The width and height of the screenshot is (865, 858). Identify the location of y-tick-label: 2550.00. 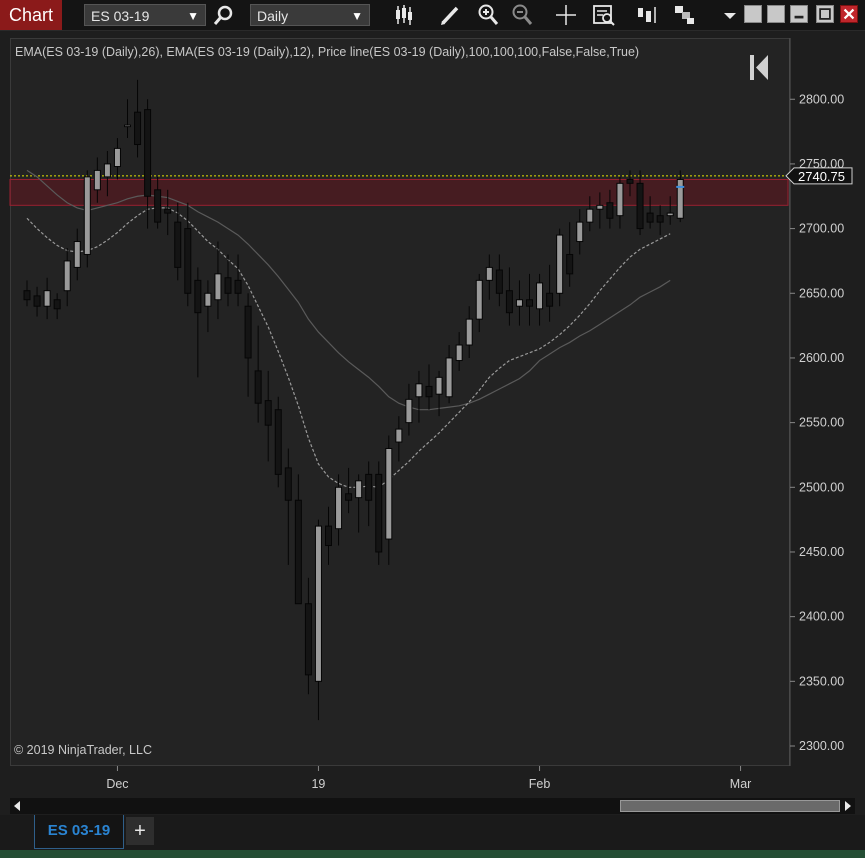
(821, 423).